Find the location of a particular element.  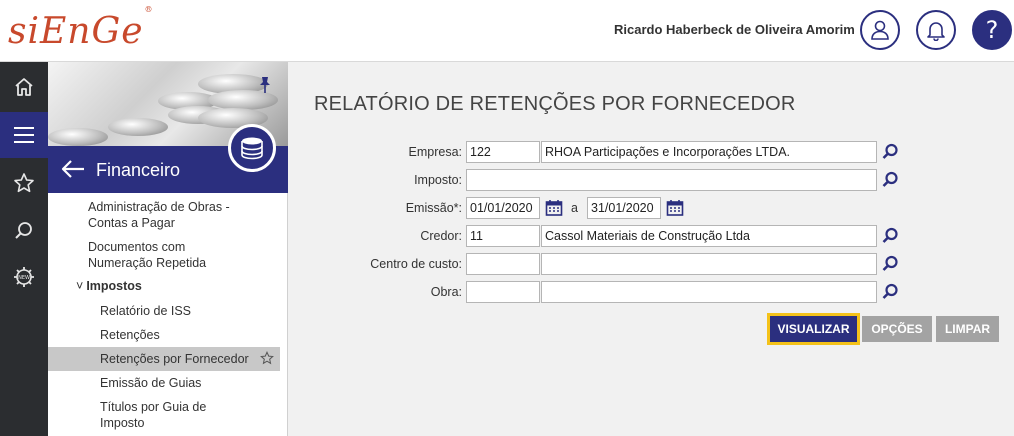

notifications-button is located at coordinates (936, 30).